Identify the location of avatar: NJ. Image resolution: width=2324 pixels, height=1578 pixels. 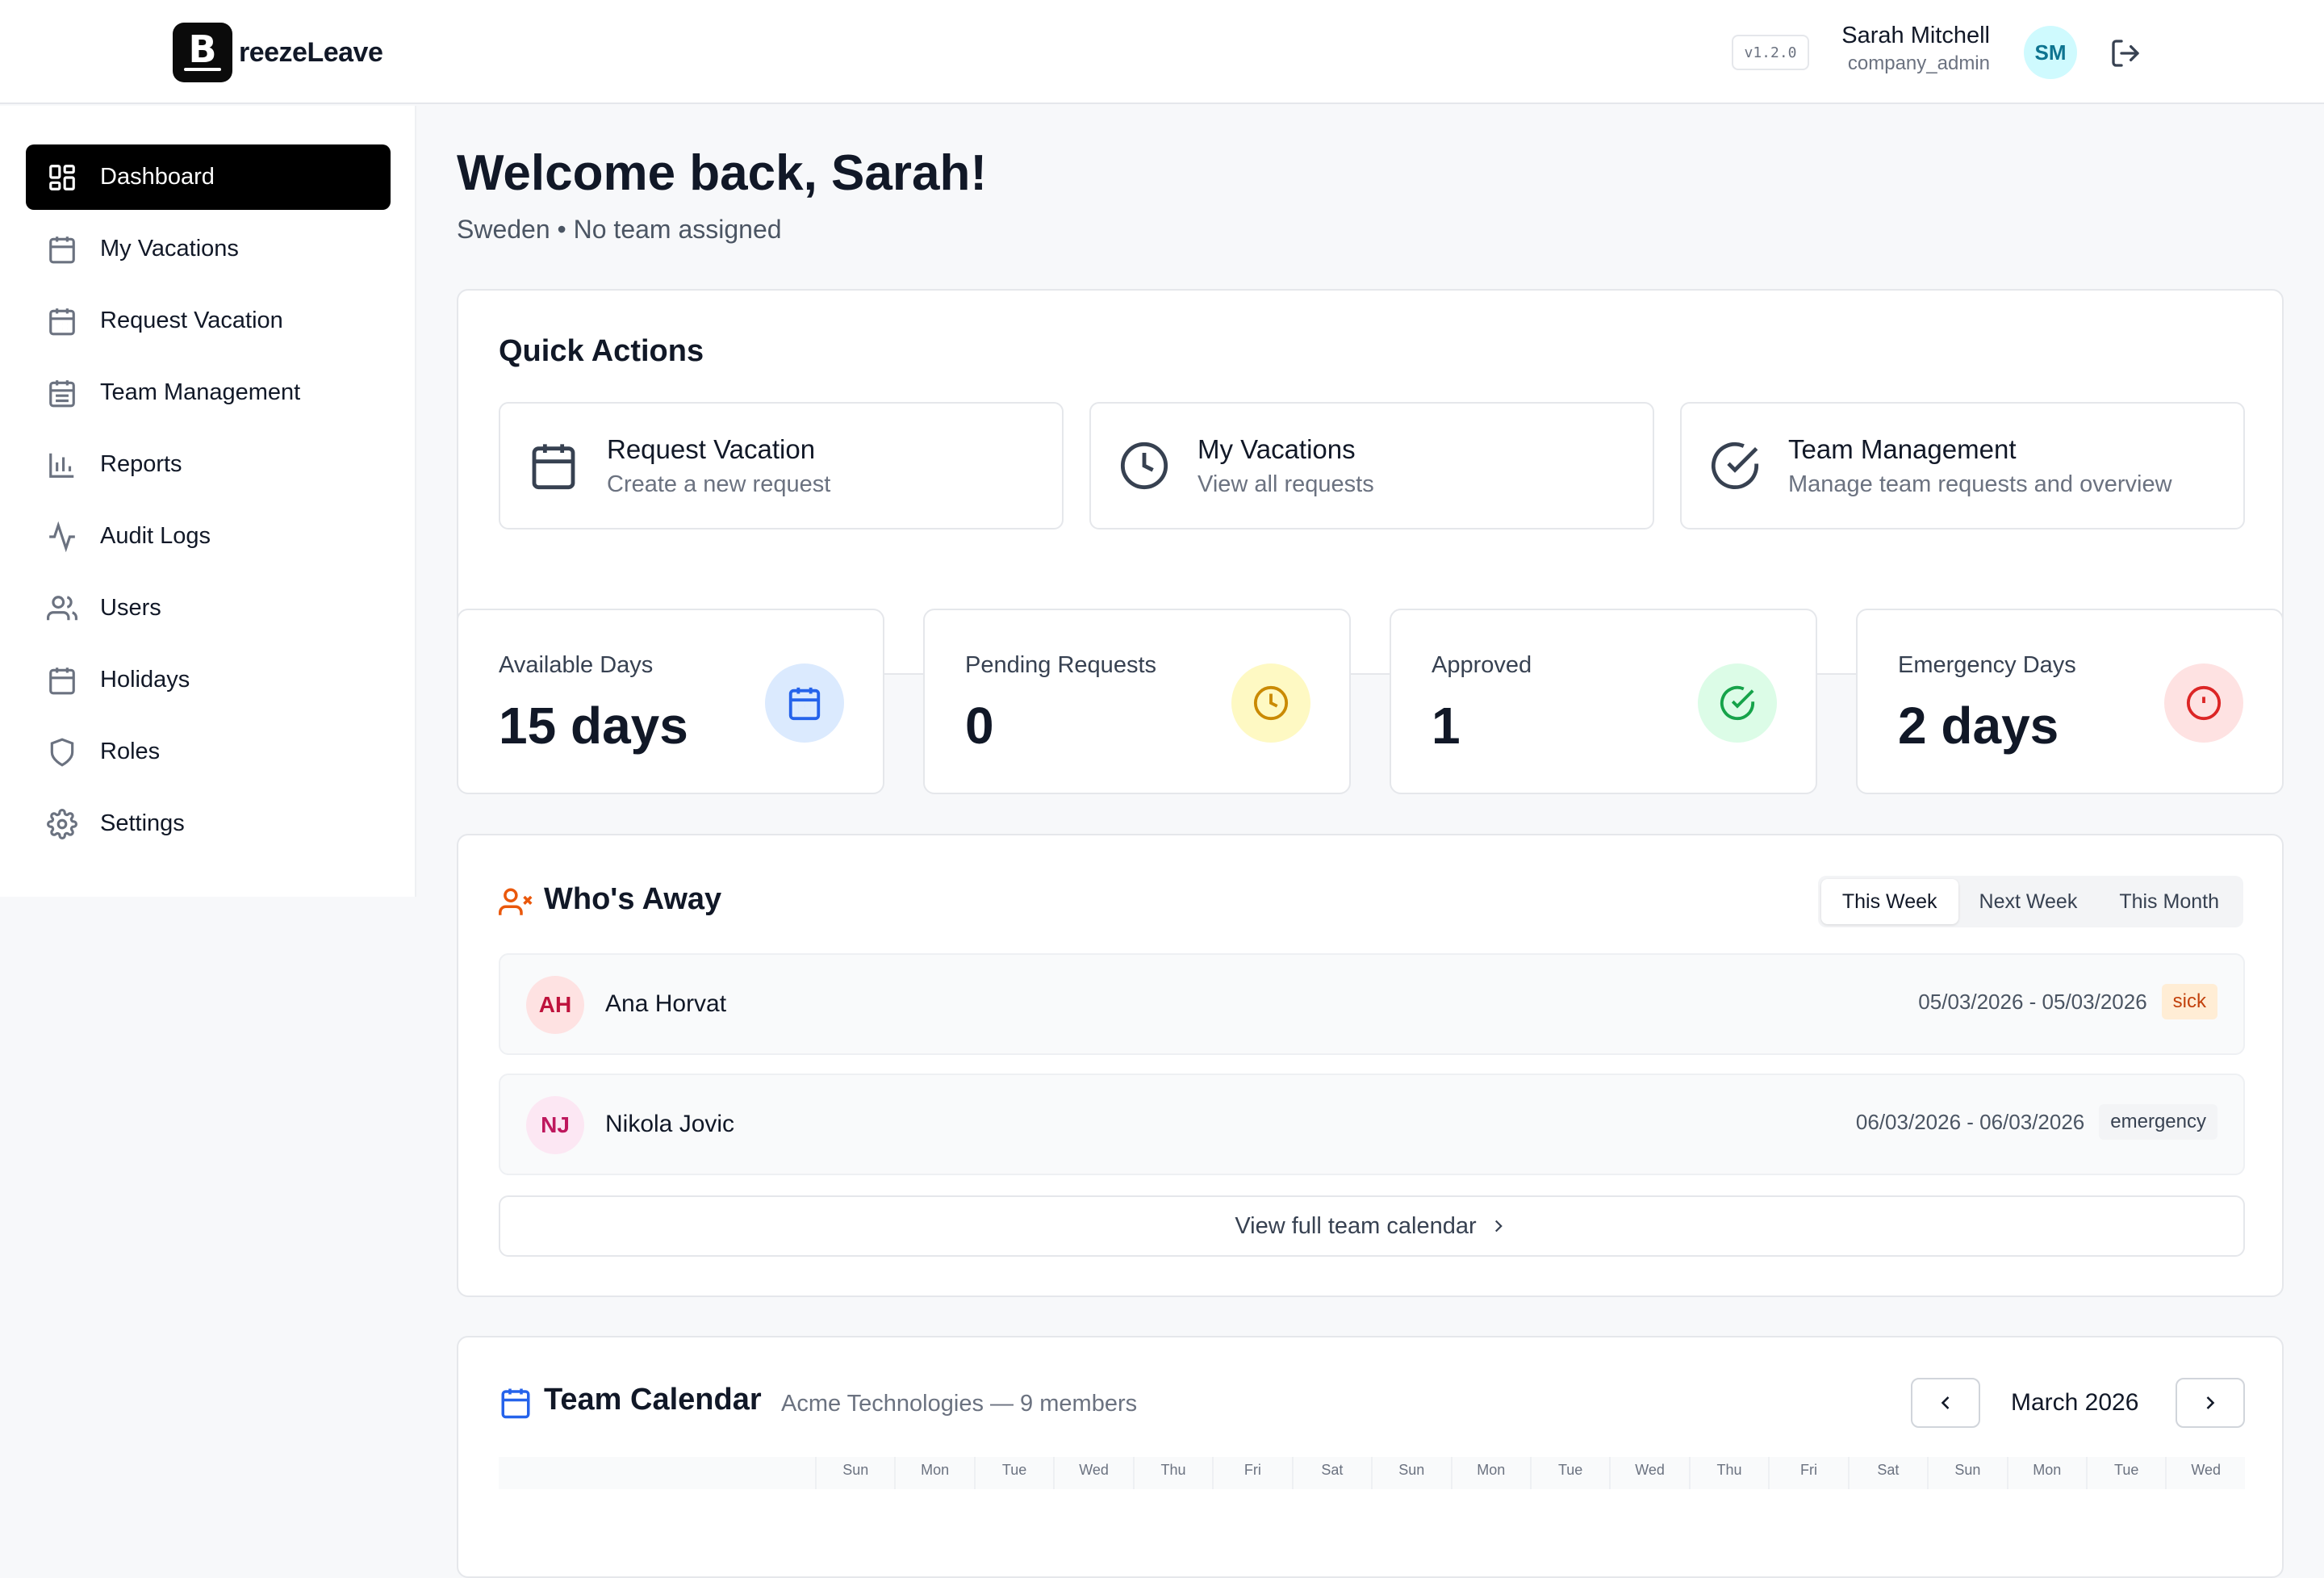
(555, 1125).